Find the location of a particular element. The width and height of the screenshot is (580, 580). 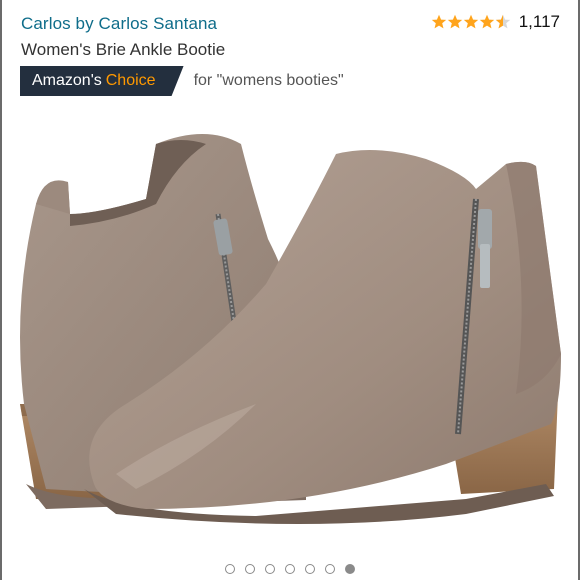

badge-query-text: for "womens booties" is located at coordinates (268, 80).